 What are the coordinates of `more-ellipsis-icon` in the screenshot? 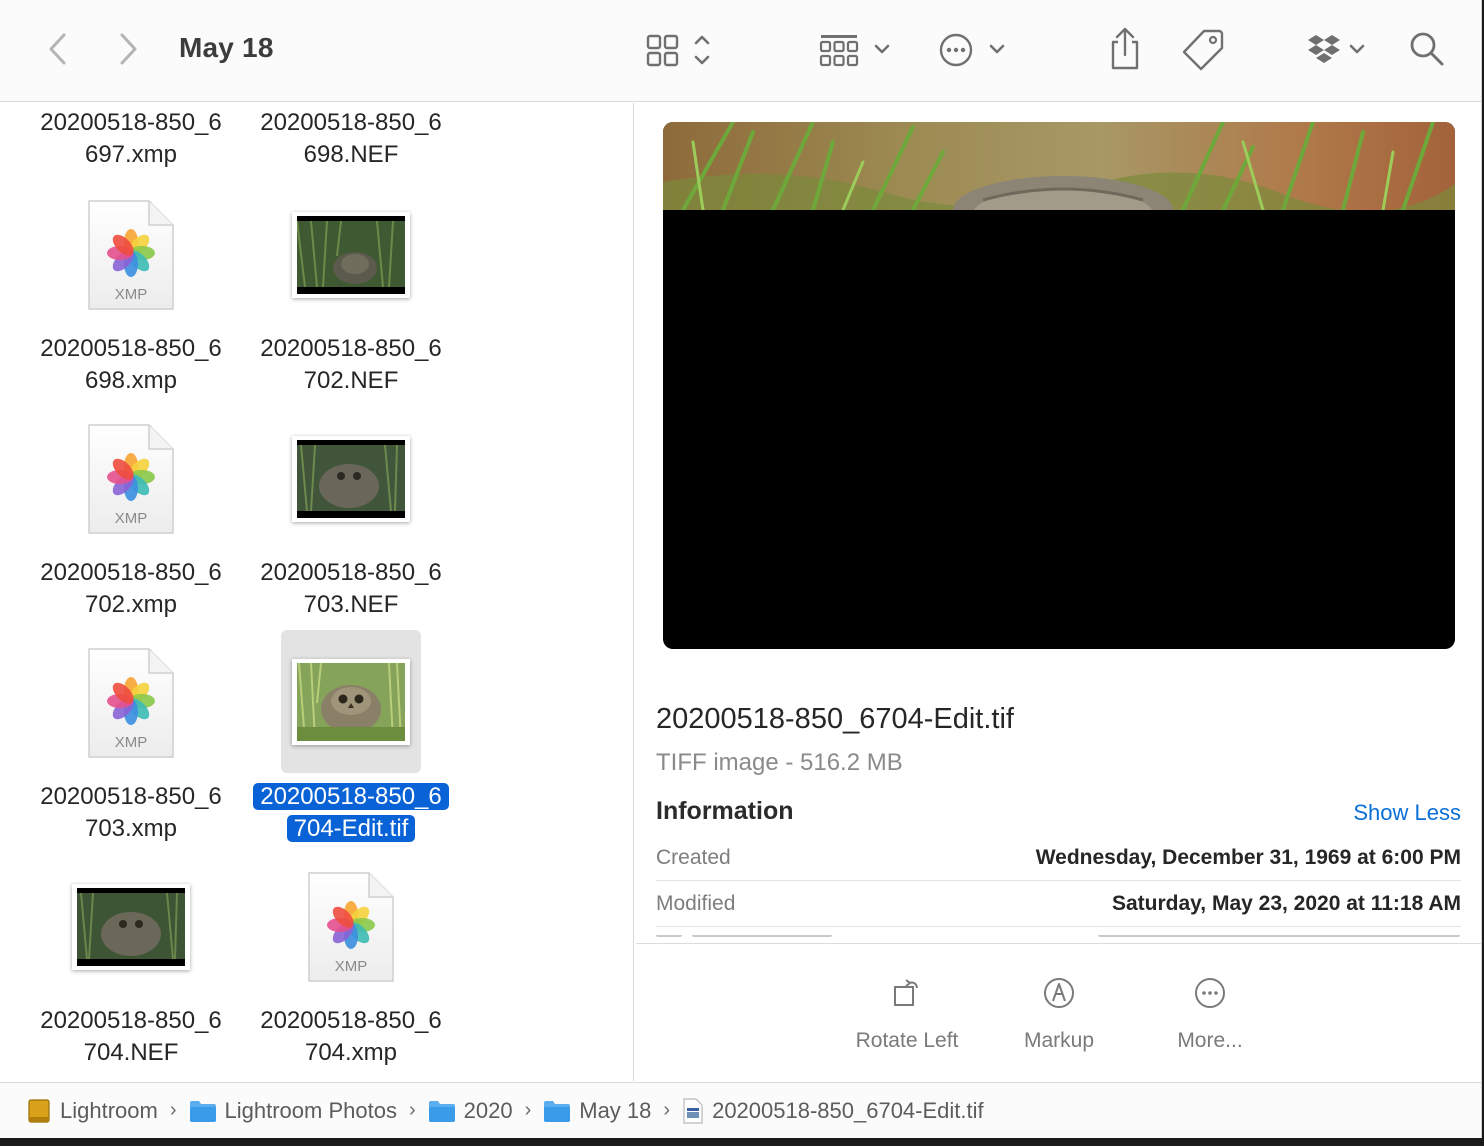 It's located at (1210, 993).